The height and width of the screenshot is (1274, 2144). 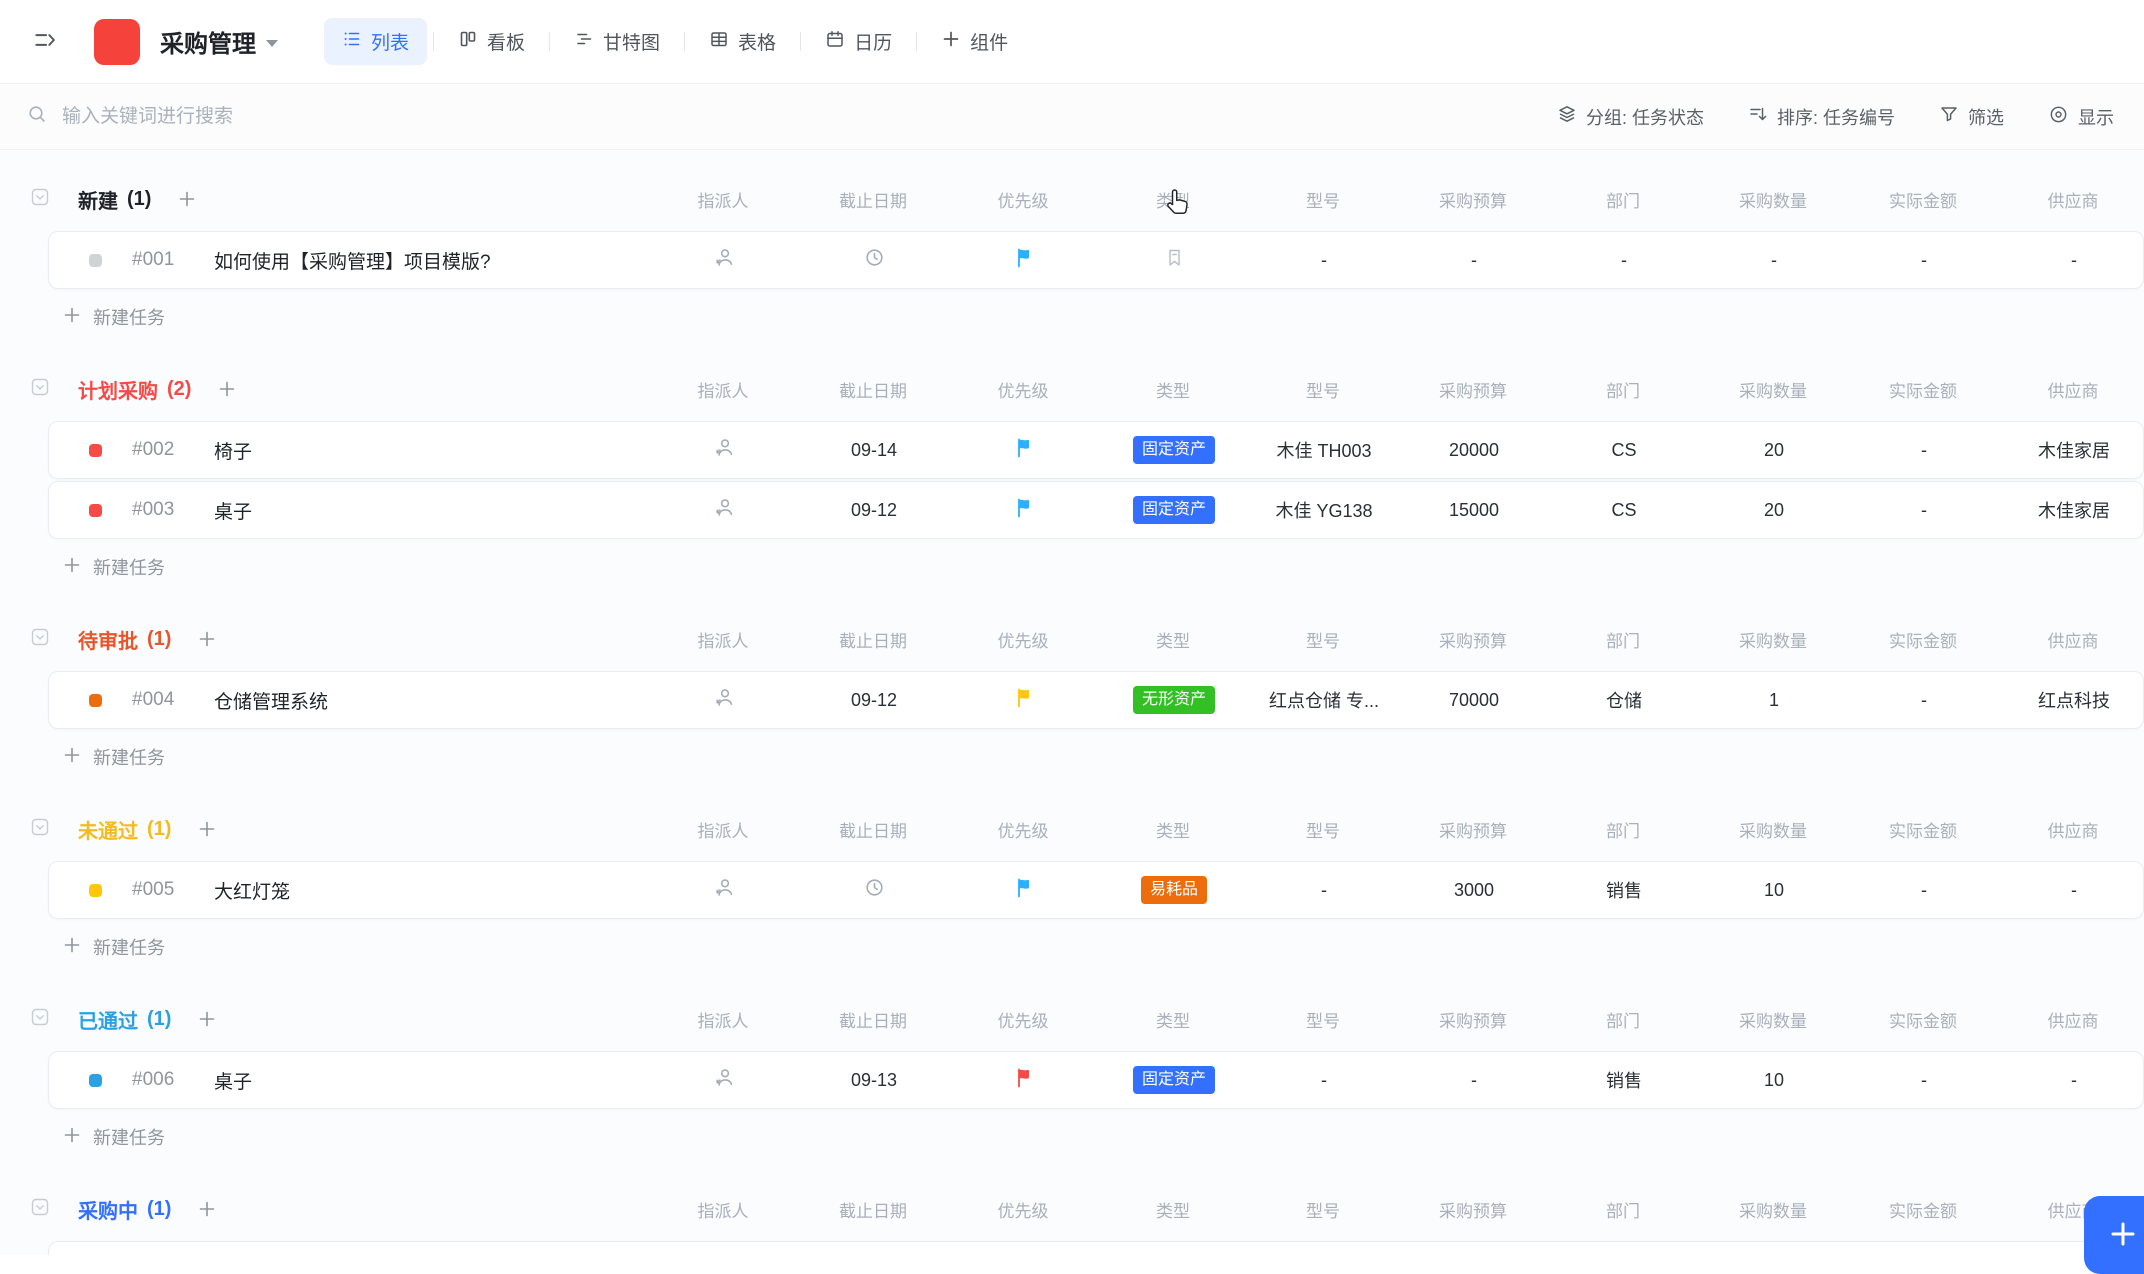 I want to click on cell-quantity: 1, so click(x=1774, y=700).